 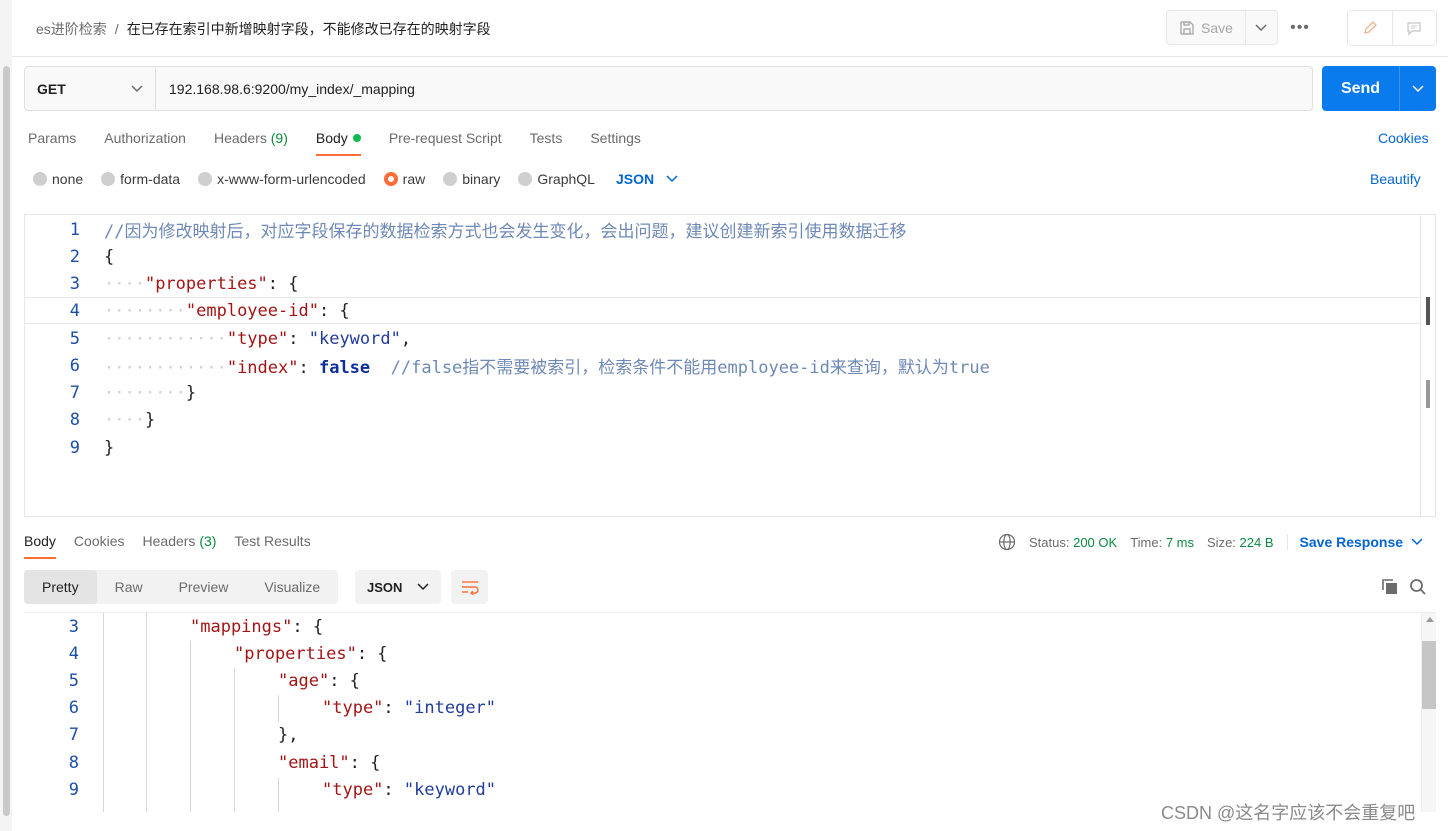 What do you see at coordinates (40, 179) in the screenshot?
I see `radio-none` at bounding box center [40, 179].